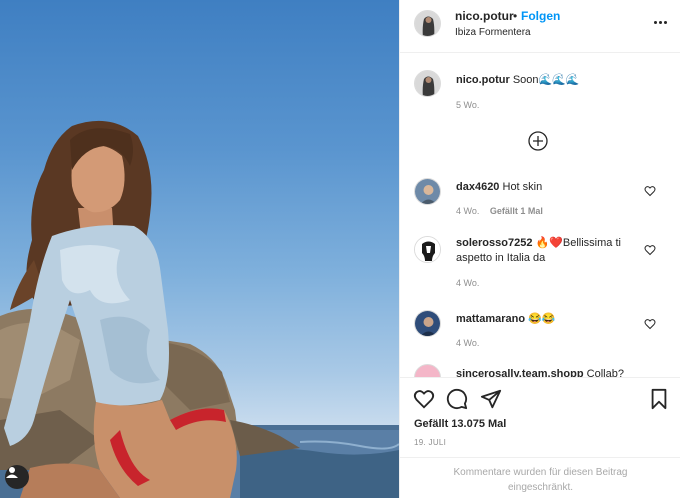  What do you see at coordinates (460, 424) in the screenshot?
I see `likes-count: Gefällt 13.075 Mal` at bounding box center [460, 424].